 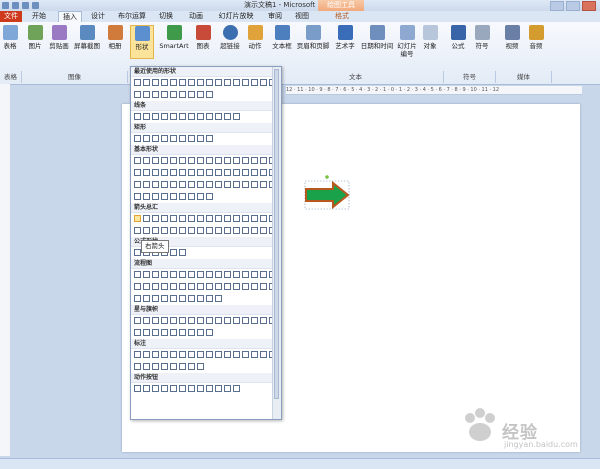 What do you see at coordinates (276, 243) in the screenshot?
I see `gallery-scrollbar` at bounding box center [276, 243].